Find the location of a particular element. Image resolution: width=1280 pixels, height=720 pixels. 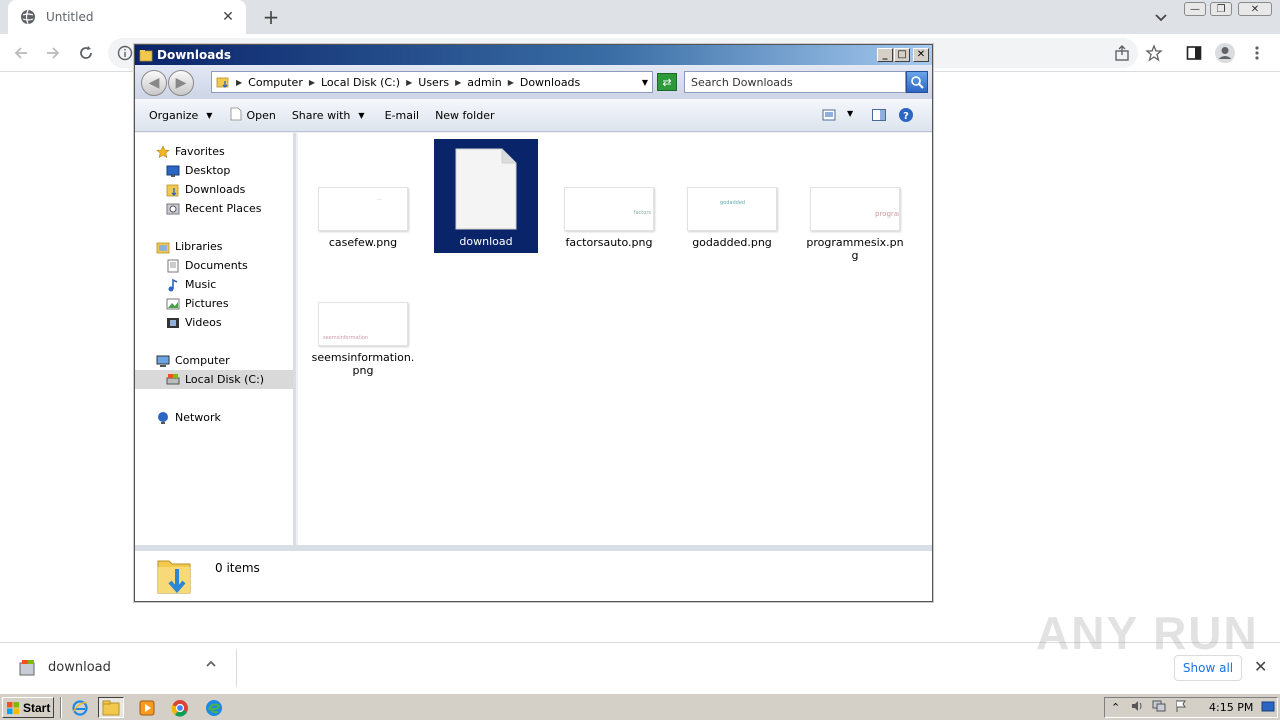

file-item-download: download is located at coordinates (486, 196).